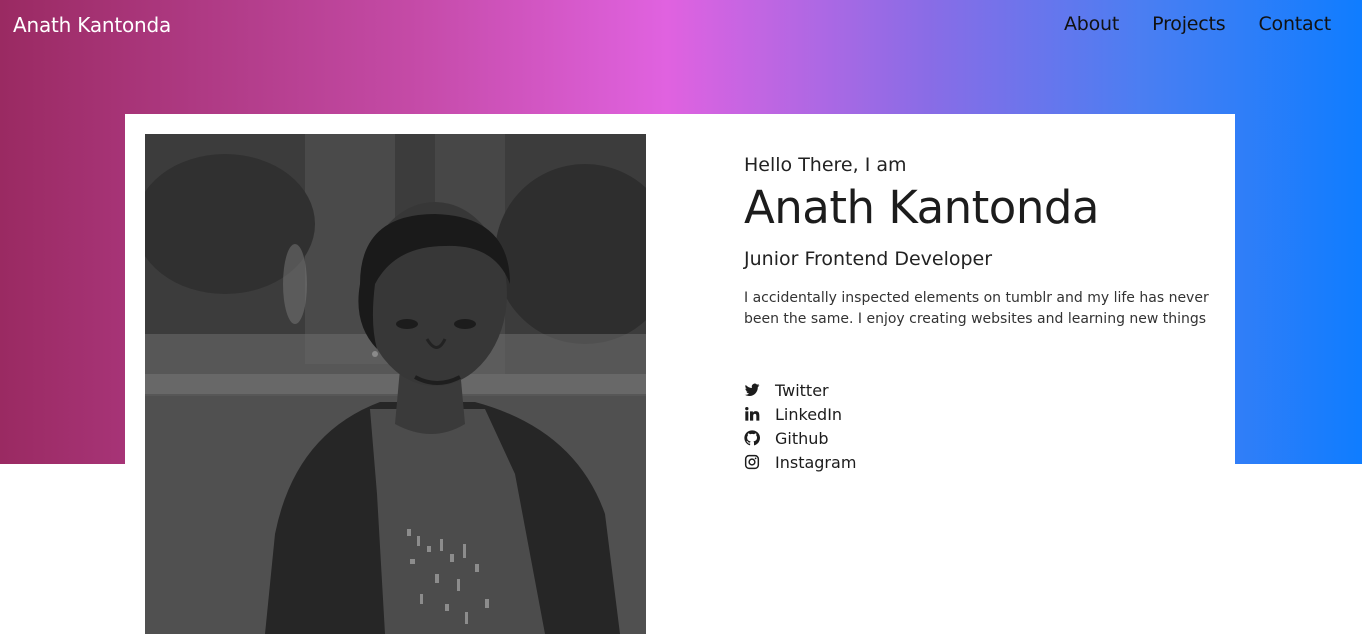  I want to click on social-item-twitter: Twitter, so click(979, 390).